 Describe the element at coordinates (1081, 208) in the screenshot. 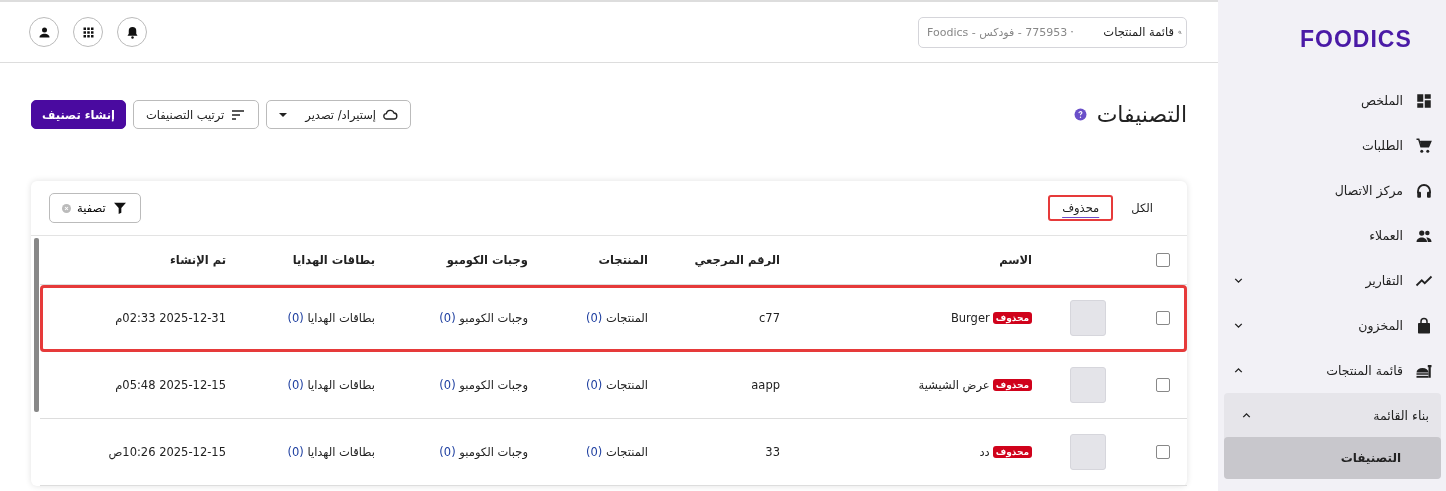

I see `tab: محذوف` at that location.